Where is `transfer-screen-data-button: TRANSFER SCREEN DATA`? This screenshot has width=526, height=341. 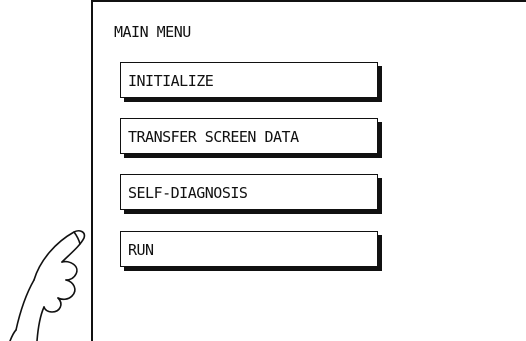
transfer-screen-data-button: TRANSFER SCREEN DATA is located at coordinates (249, 136).